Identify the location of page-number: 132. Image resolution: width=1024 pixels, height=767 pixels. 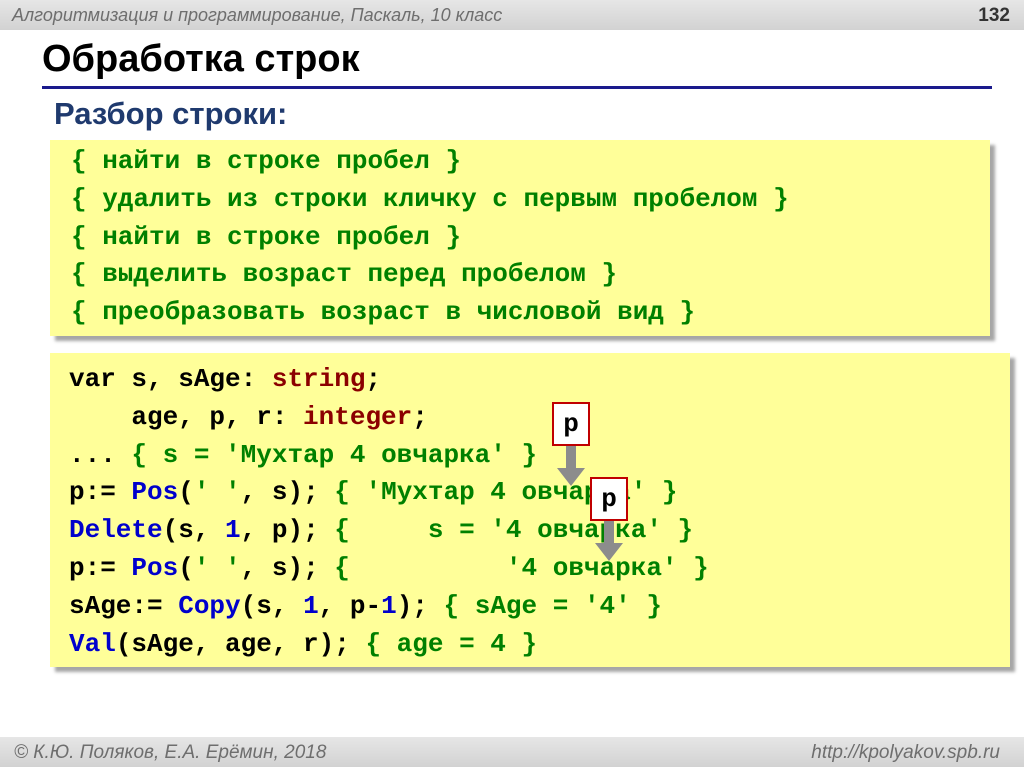
(994, 15).